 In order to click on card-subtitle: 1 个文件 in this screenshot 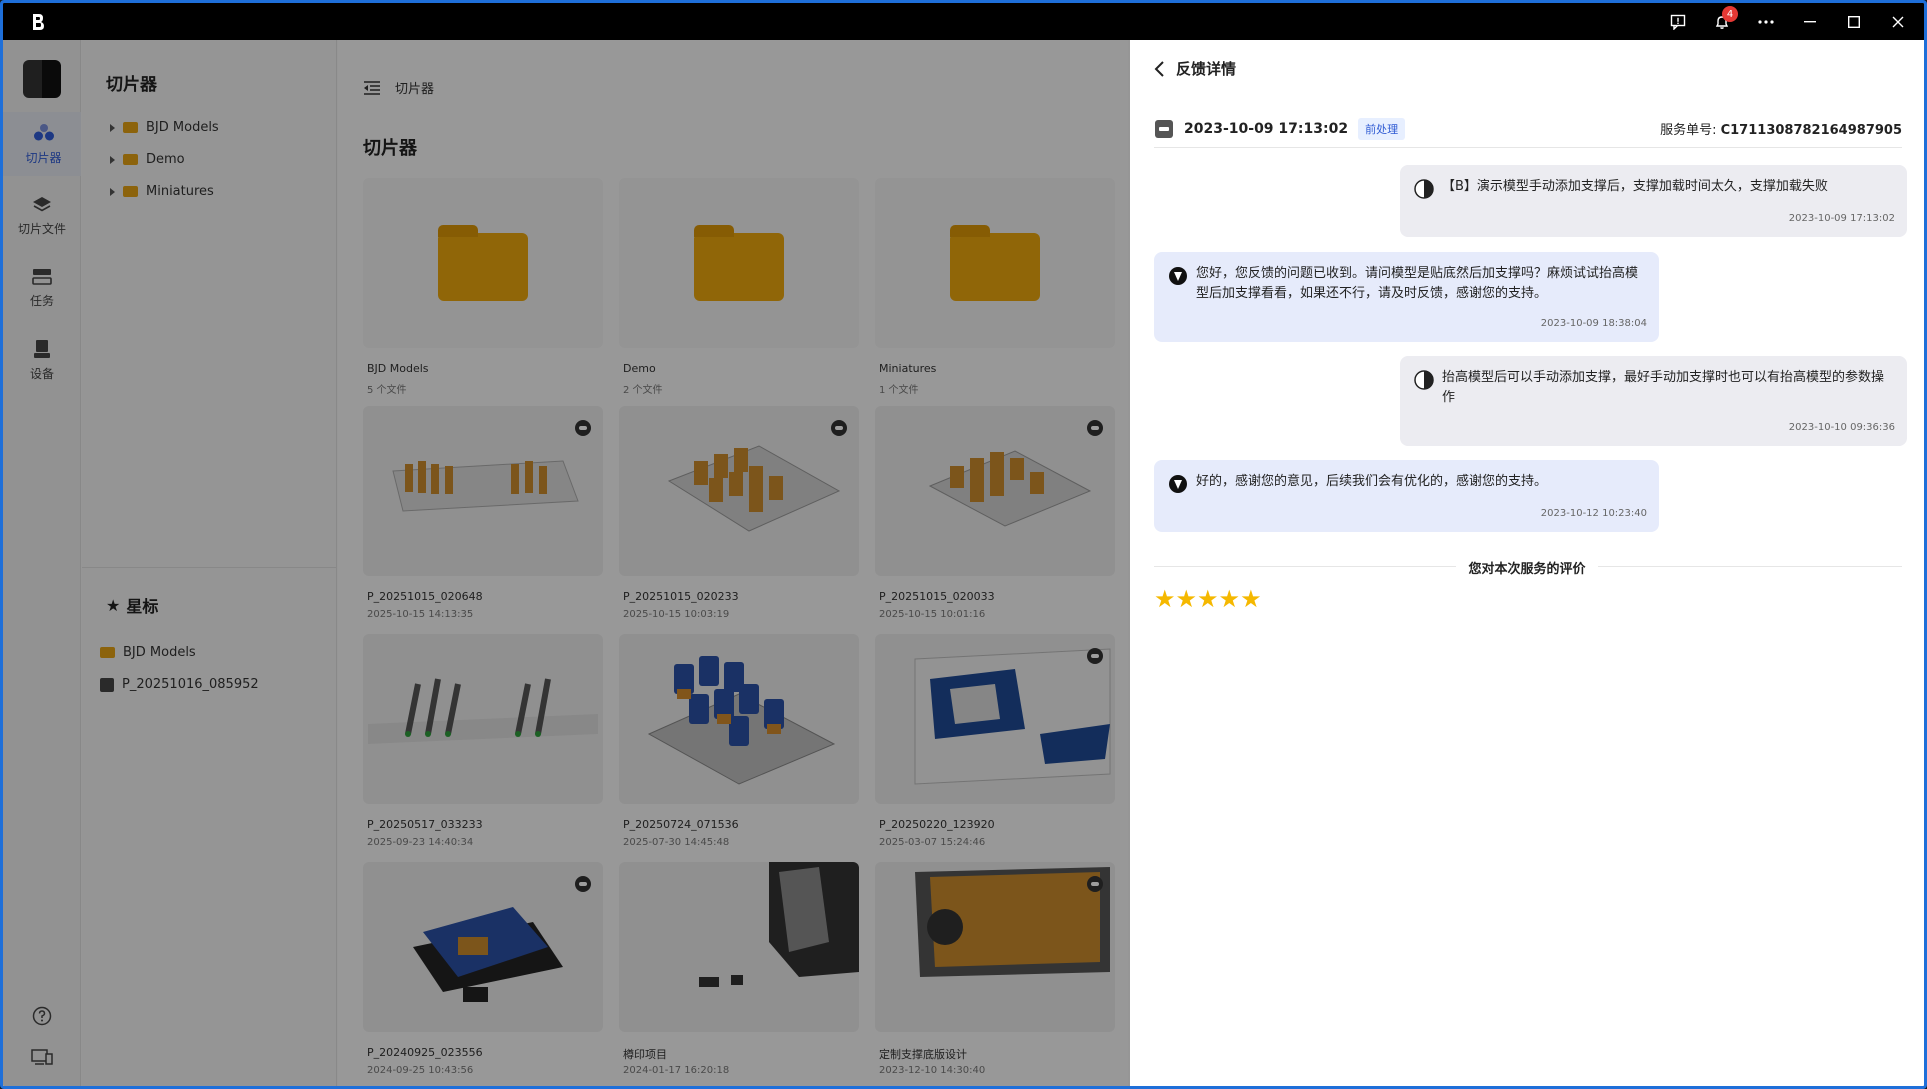, I will do `click(899, 390)`.